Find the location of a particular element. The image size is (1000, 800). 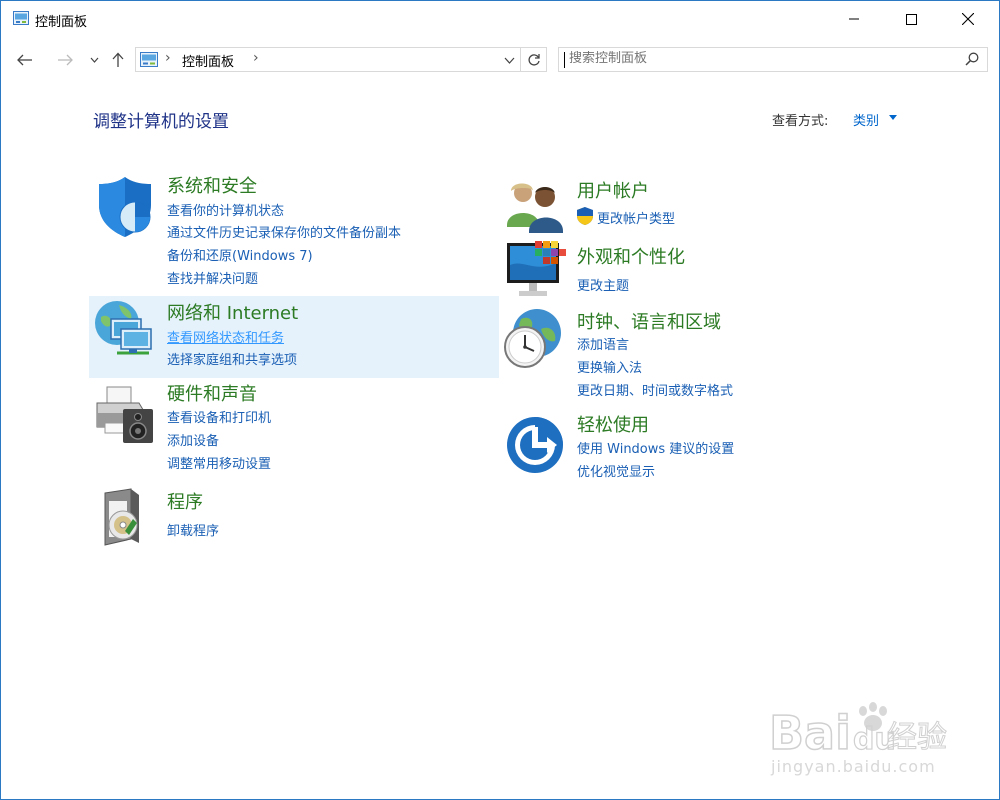

title-bar: 控制面板 is located at coordinates (500, 19).